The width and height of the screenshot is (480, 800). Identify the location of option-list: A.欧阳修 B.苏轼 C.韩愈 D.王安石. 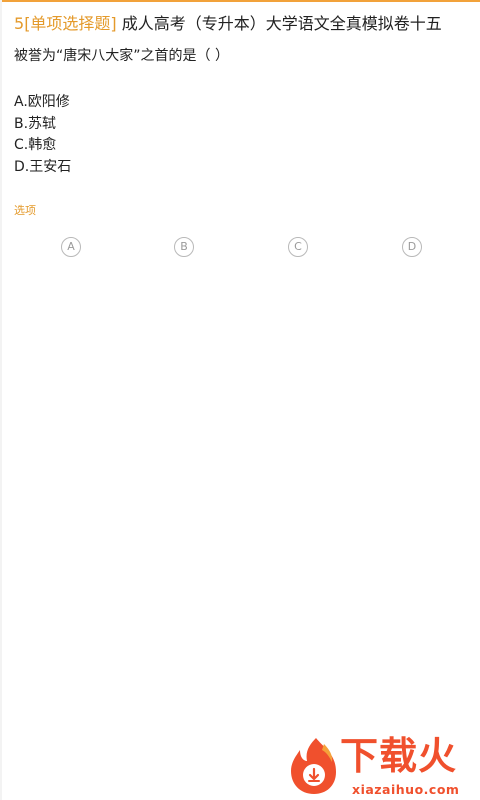
(42, 135).